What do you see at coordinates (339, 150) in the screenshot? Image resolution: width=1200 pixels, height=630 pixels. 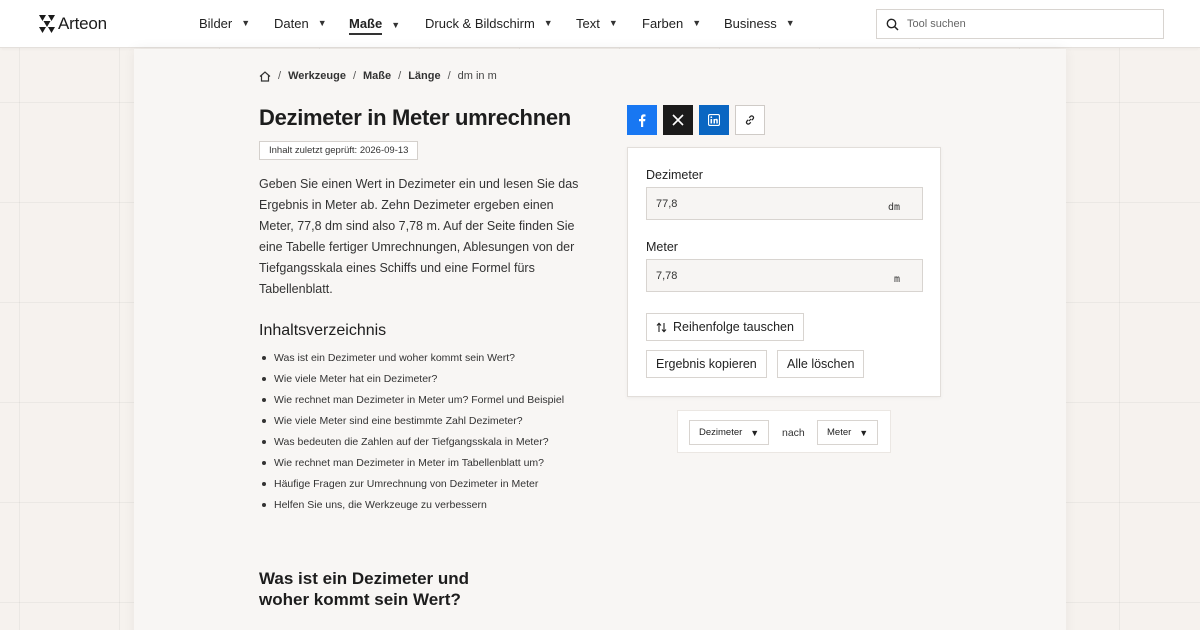 I see `last-checked-badge: Inhalt zuletzt geprüft: 2026-09-13` at bounding box center [339, 150].